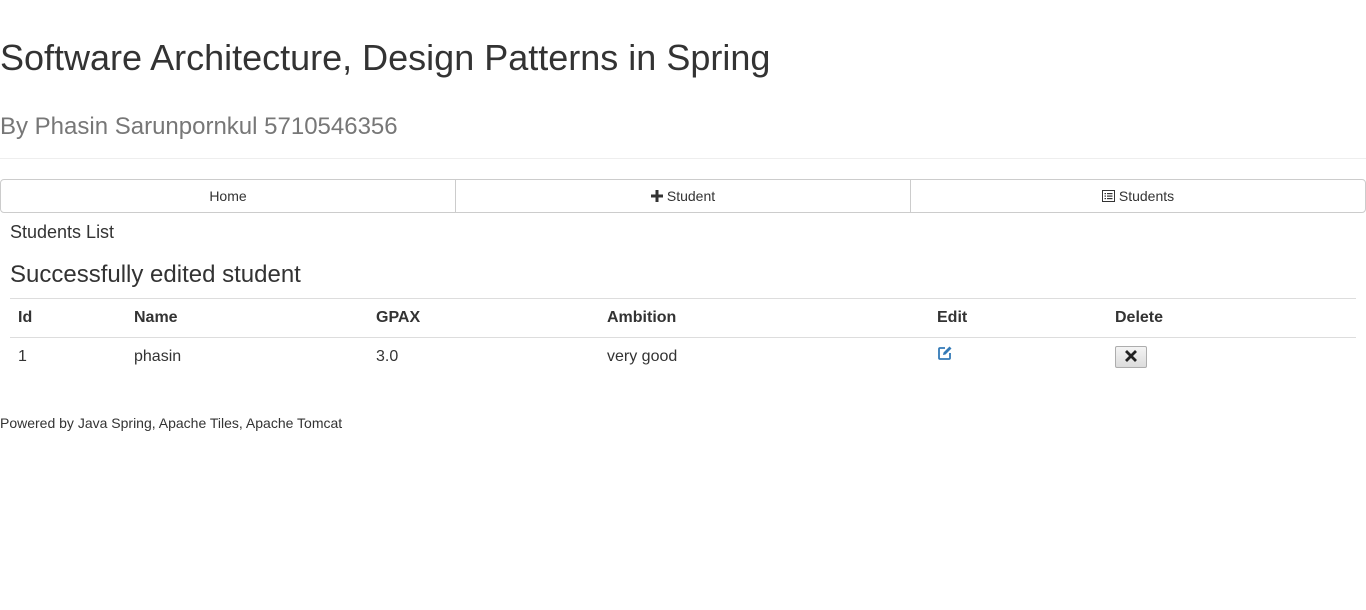 The width and height of the screenshot is (1366, 610). Describe the element at coordinates (1146, 196) in the screenshot. I see `students-list-button-label: Students` at that location.